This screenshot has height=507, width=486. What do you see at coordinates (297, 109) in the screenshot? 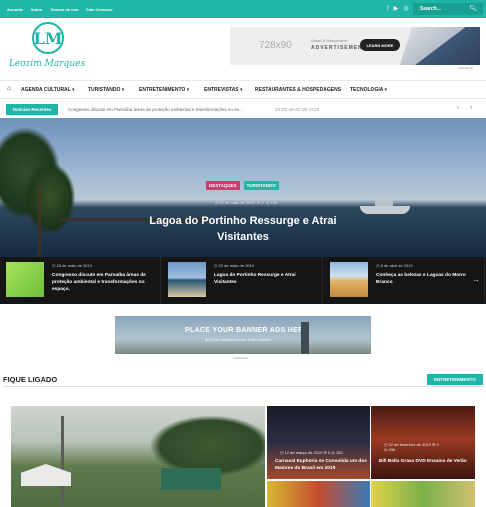
I see `ticker-date: 23 DE MAIO DE 2019` at bounding box center [297, 109].